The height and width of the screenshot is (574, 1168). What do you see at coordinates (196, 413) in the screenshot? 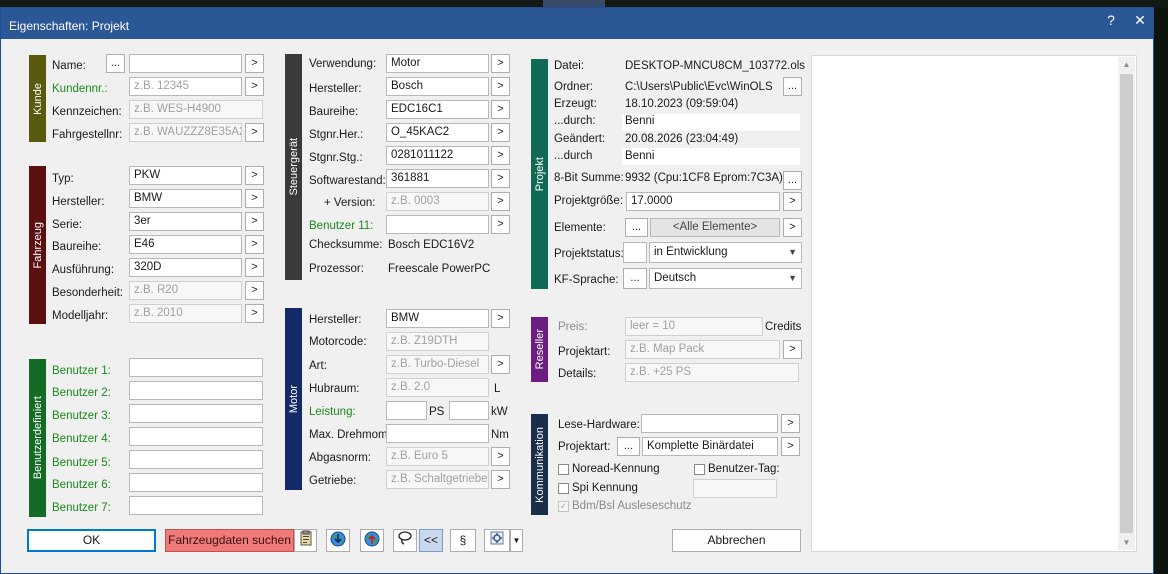
I see `benutzer-3-input` at bounding box center [196, 413].